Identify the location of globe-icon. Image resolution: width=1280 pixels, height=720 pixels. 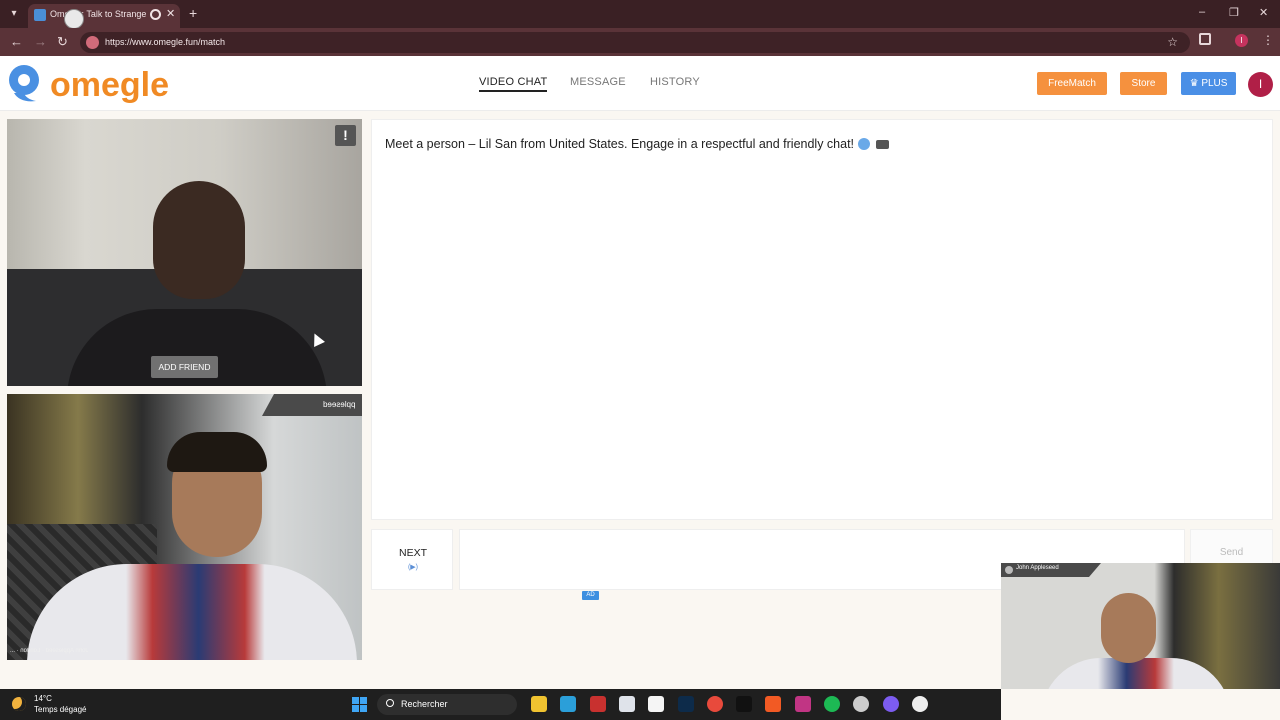
(864, 144).